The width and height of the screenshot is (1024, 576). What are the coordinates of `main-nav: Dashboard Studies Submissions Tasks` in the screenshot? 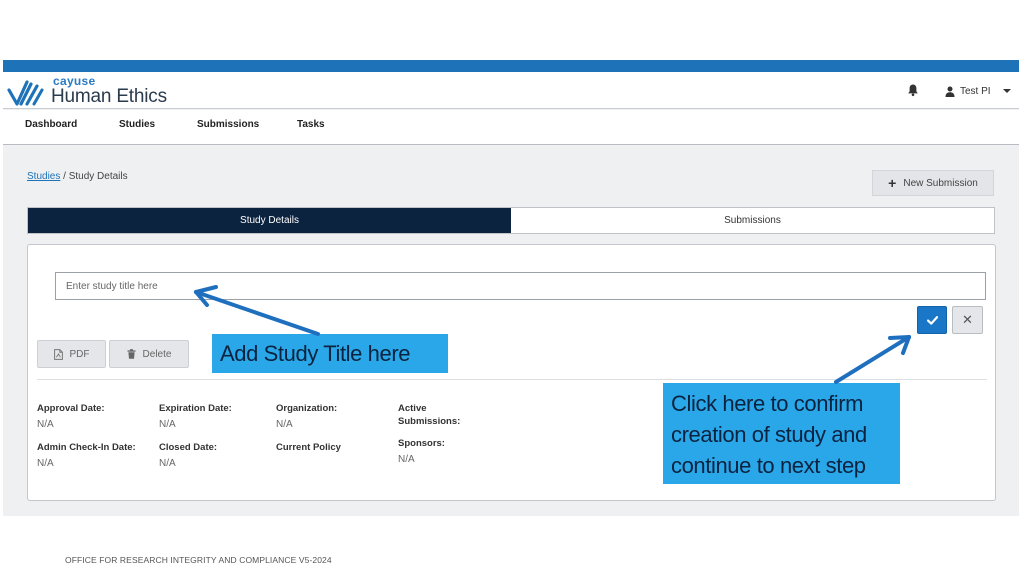 It's located at (511, 127).